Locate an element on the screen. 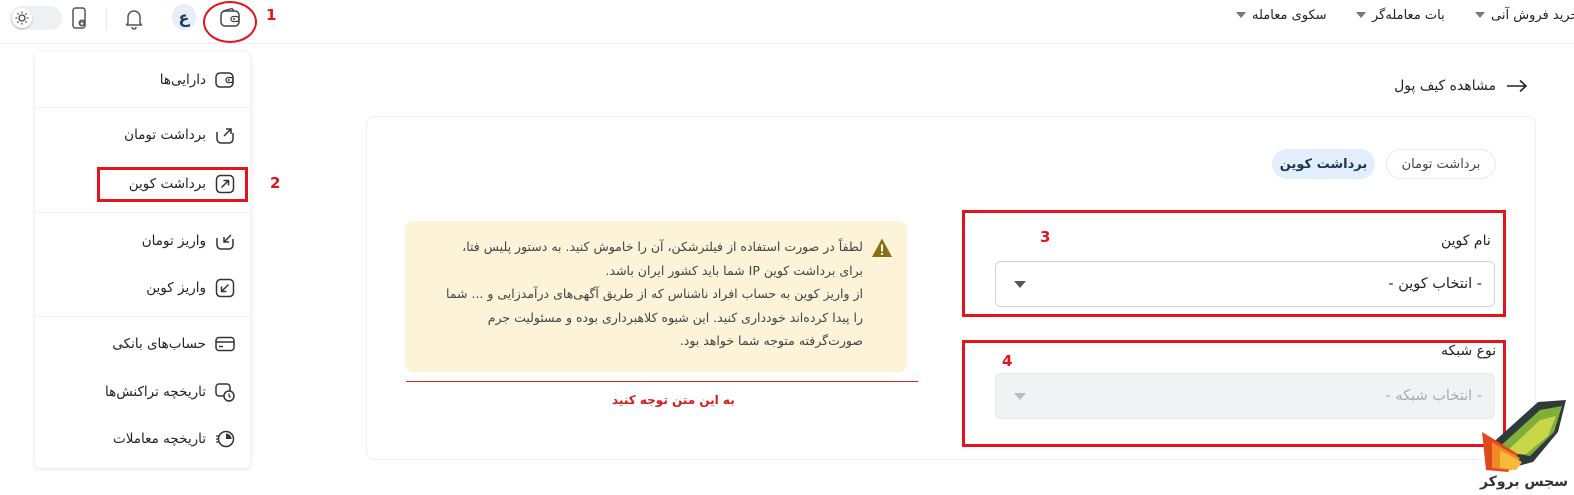 This screenshot has width=1574, height=495. menu-item-deposit-coin: واریز کوین is located at coordinates (191, 288).